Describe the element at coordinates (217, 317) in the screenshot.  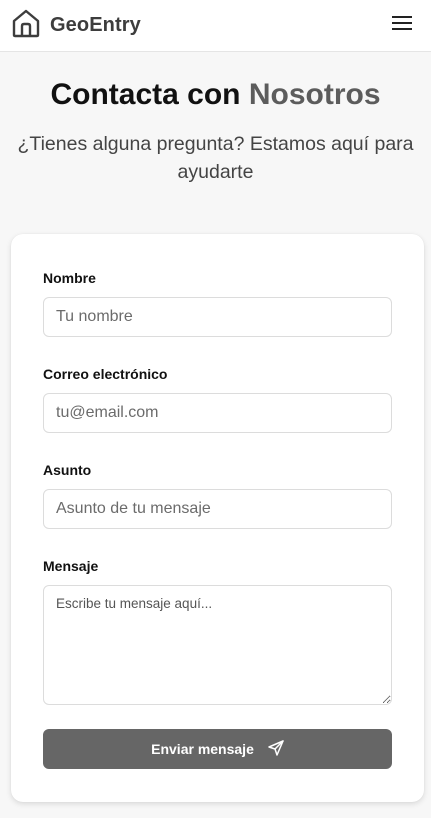
I see `name-field` at that location.